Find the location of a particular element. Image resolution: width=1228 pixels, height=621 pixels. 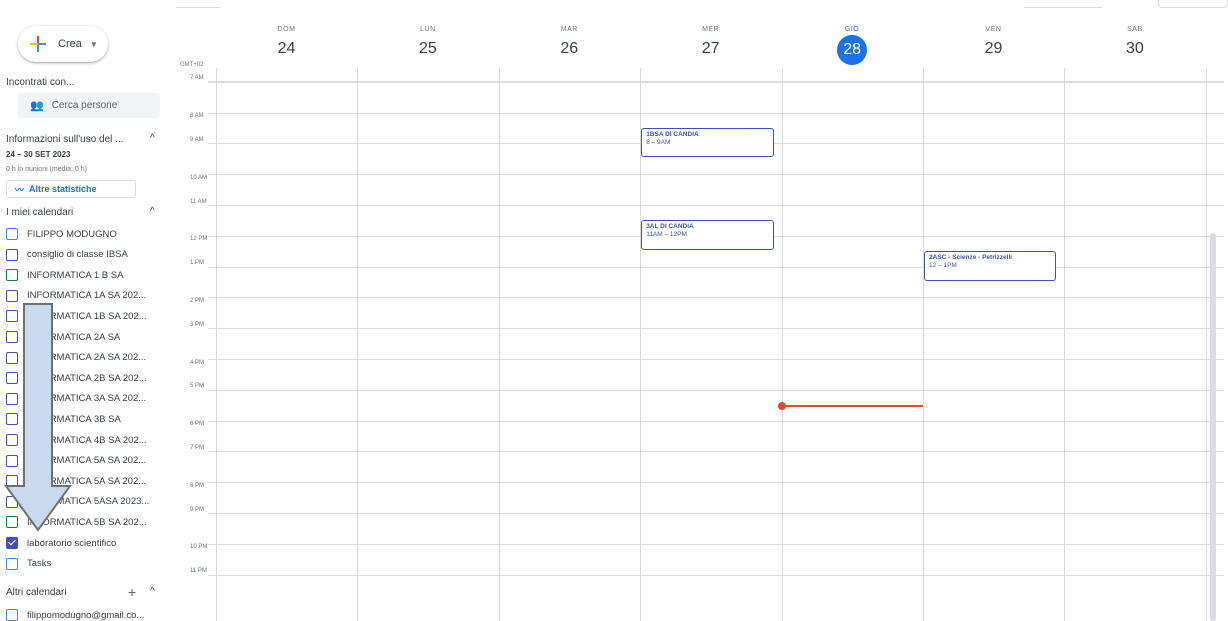

day-header: MAR 26 is located at coordinates (569, 42).